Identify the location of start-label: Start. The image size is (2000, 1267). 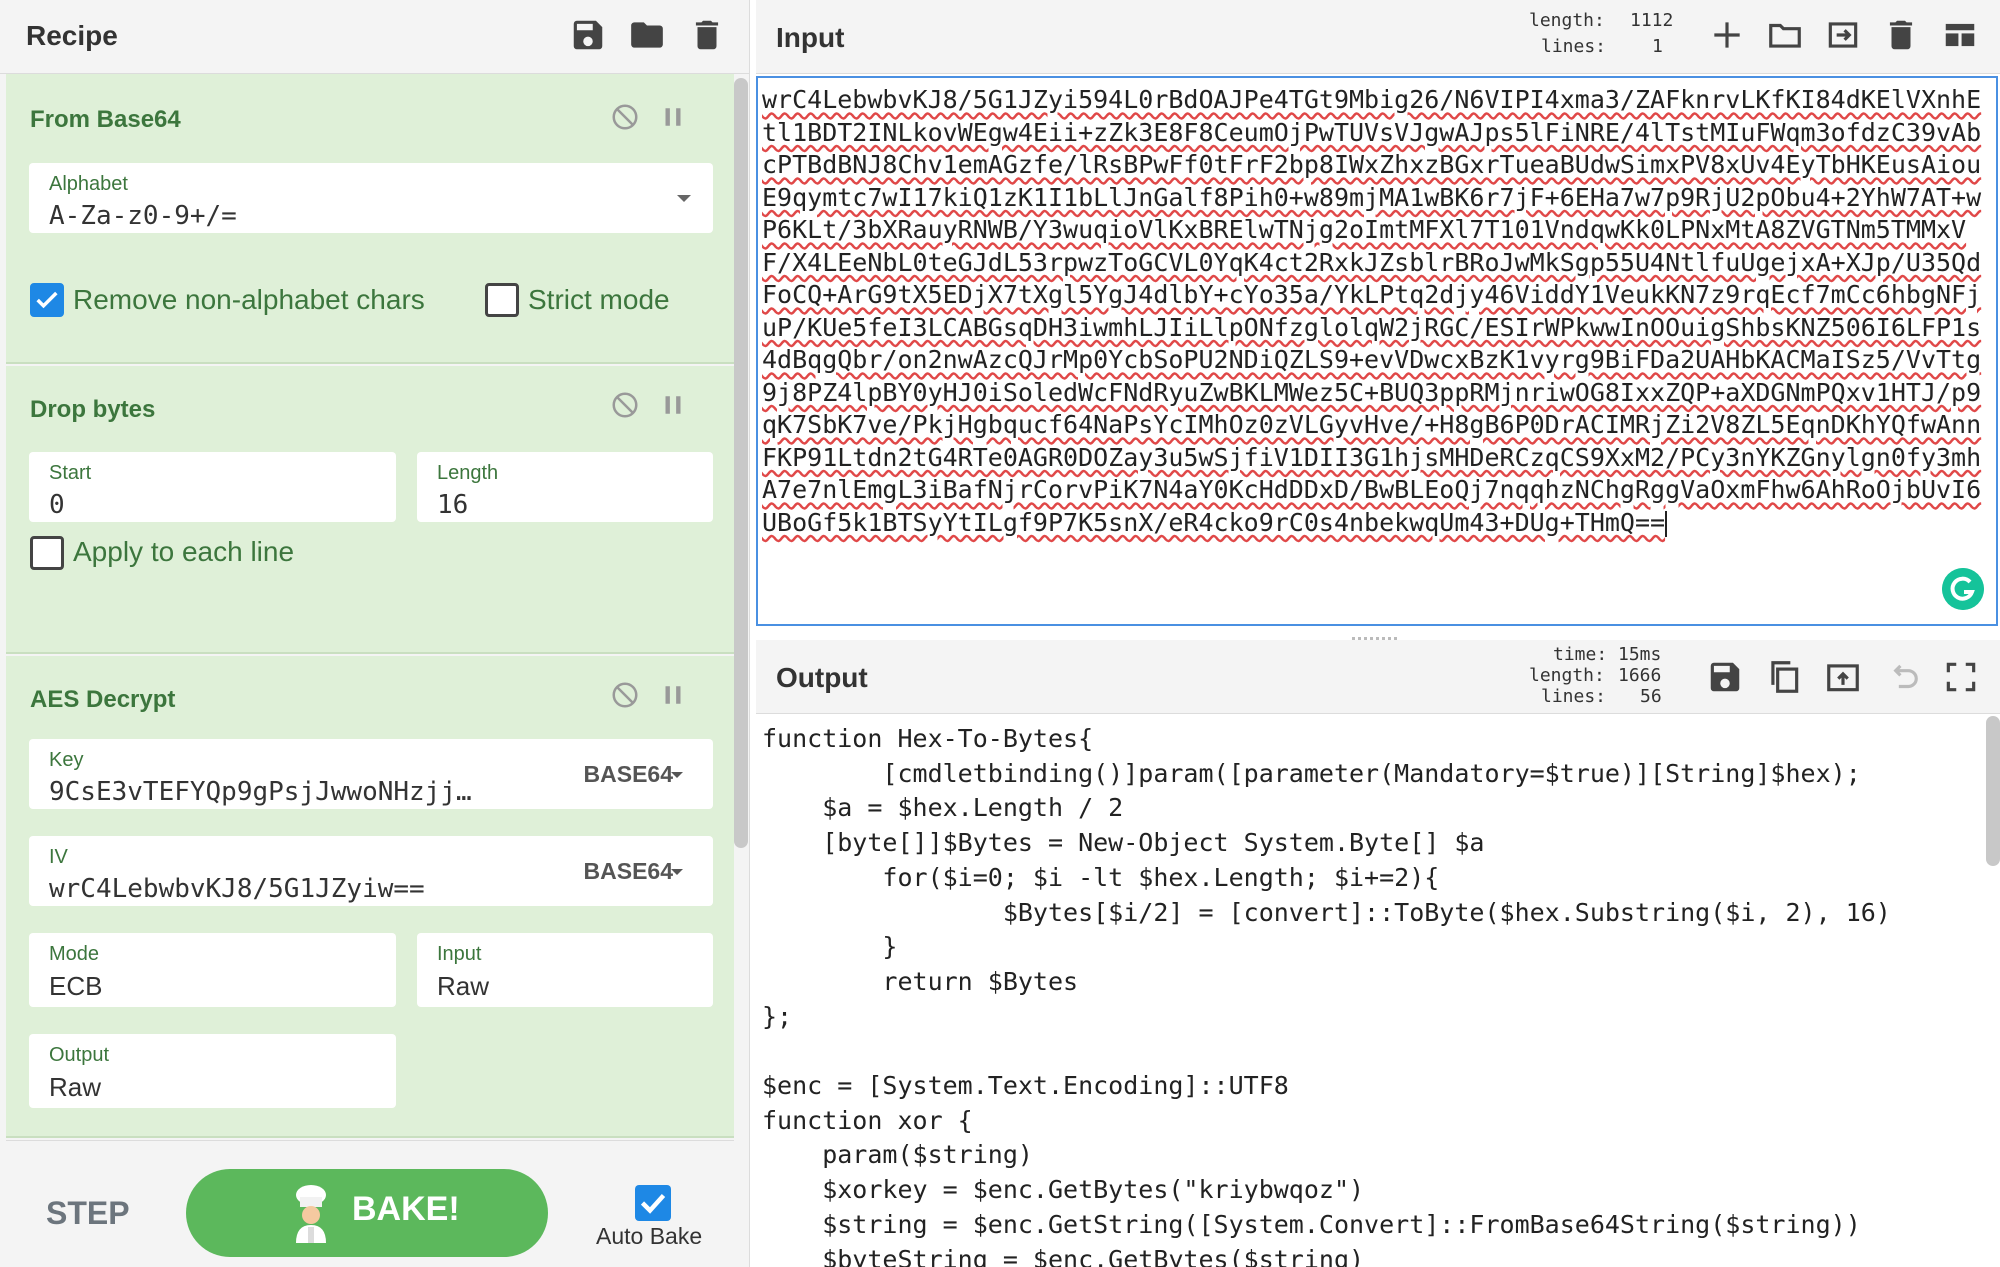
(70, 473).